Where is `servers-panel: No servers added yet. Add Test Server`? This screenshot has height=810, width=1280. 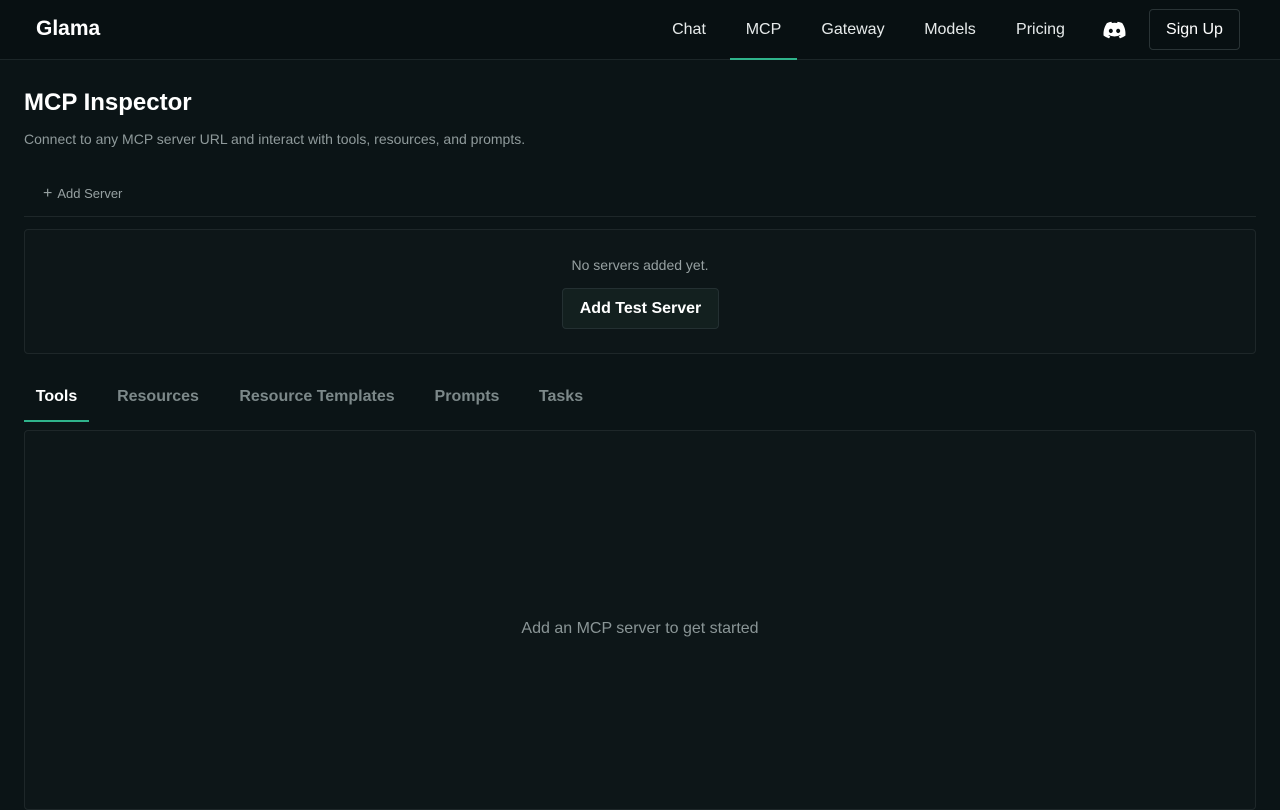 servers-panel: No servers added yet. Add Test Server is located at coordinates (640, 291).